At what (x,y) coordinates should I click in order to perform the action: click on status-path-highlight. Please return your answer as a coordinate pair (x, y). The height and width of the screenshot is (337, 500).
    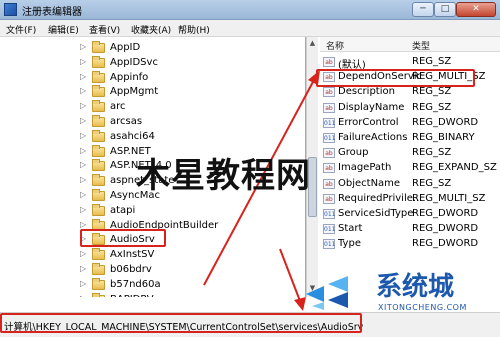
    Looking at the image, I should click on (181, 323).